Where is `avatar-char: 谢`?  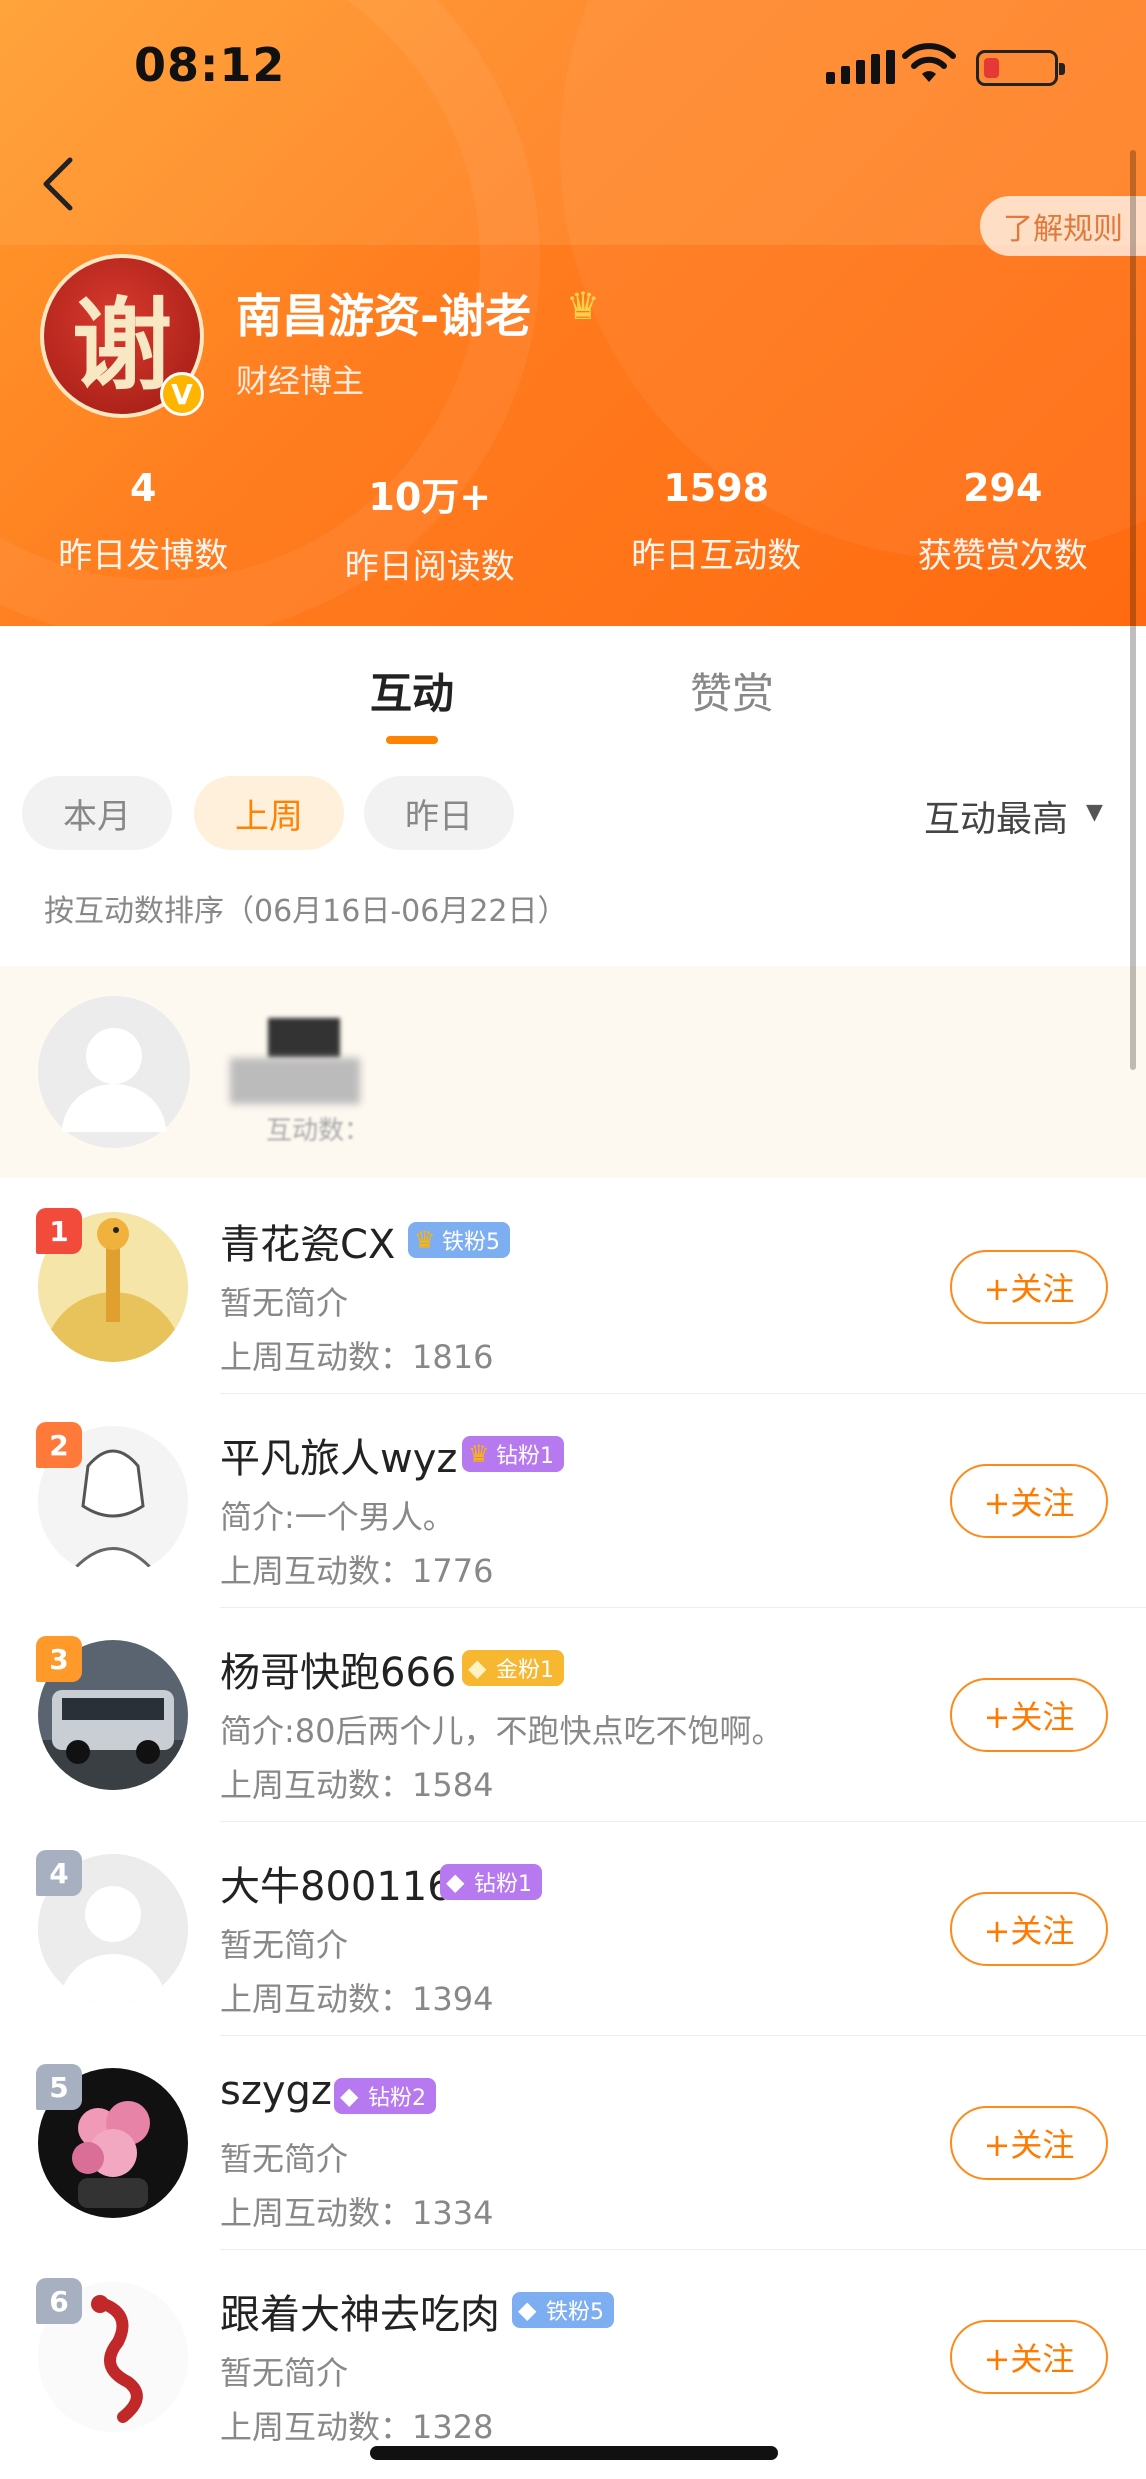 avatar-char: 谢 is located at coordinates (122, 344).